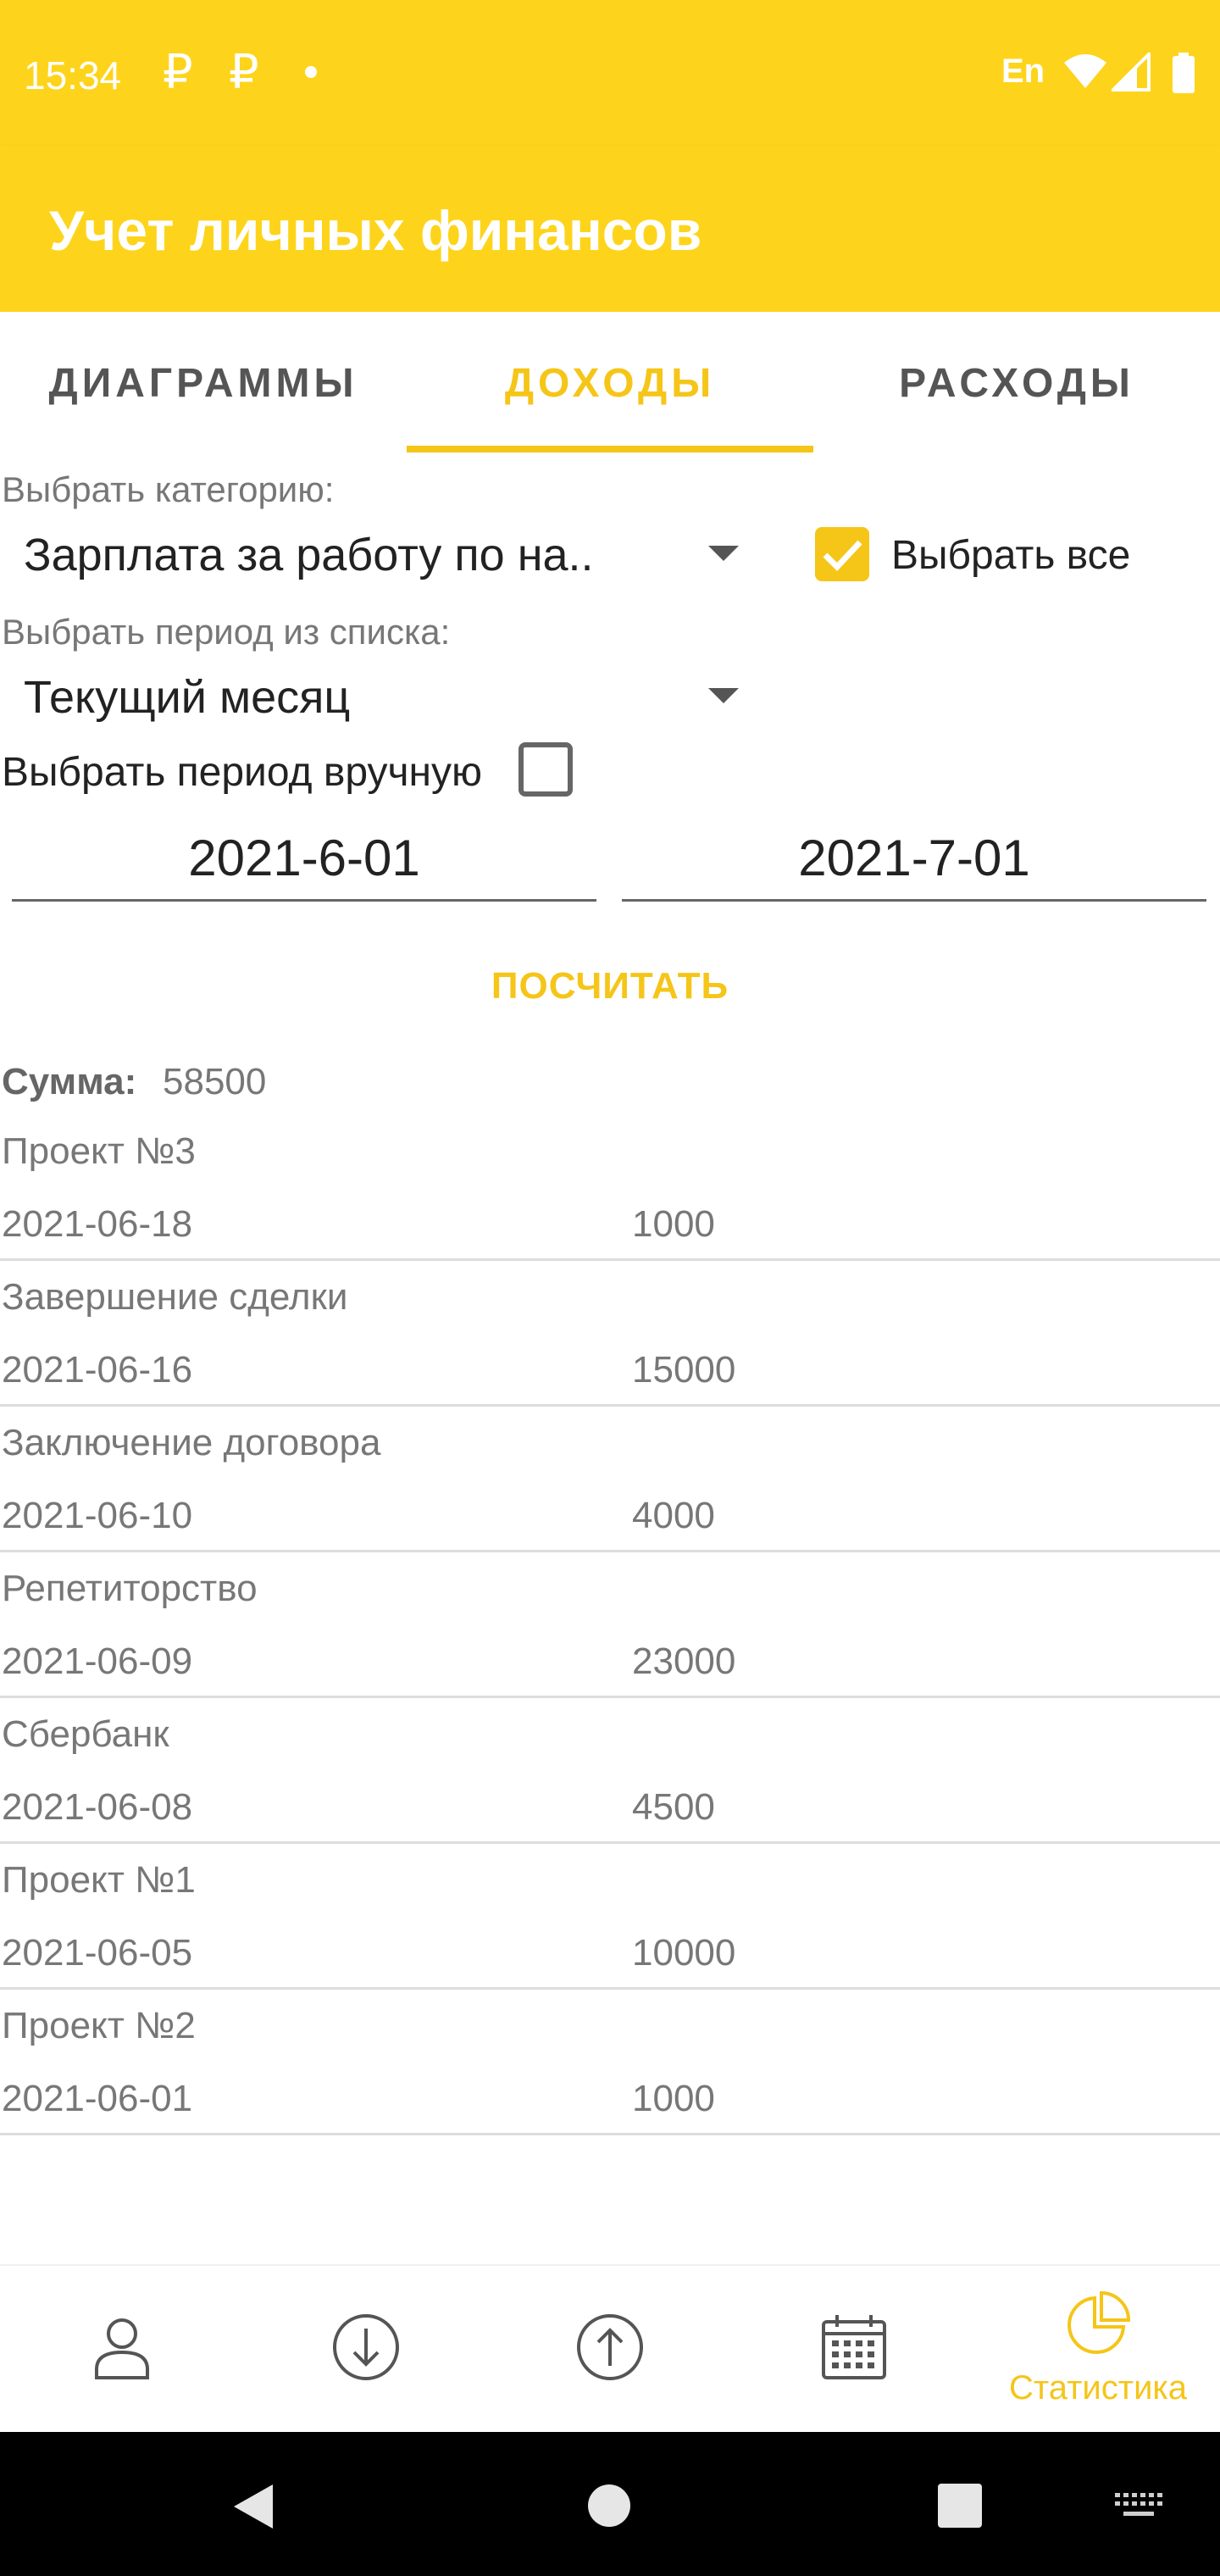 The image size is (1220, 2576). Describe the element at coordinates (1085, 71) in the screenshot. I see `wifi-icon` at that location.